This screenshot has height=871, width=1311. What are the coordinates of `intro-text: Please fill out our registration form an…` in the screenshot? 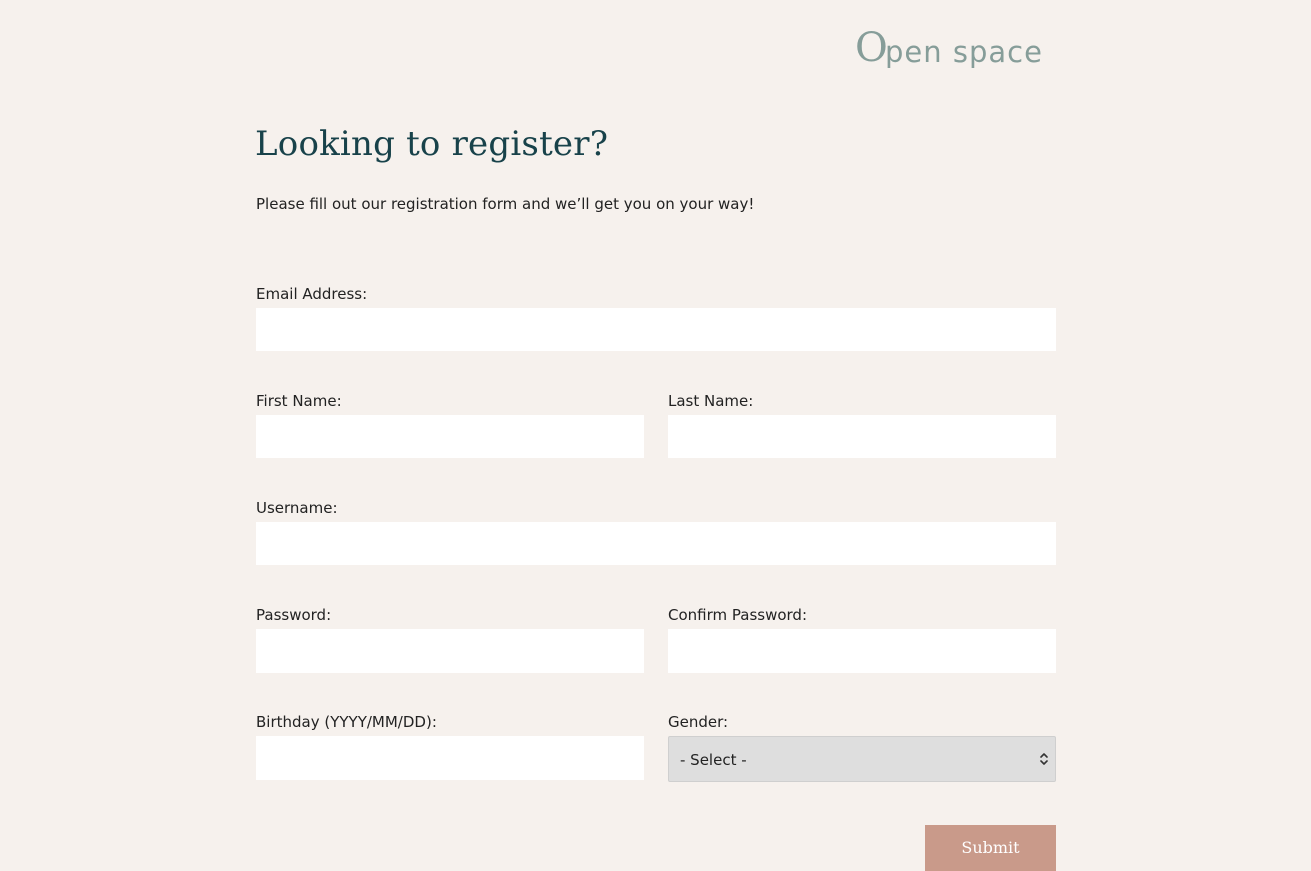 It's located at (505, 204).